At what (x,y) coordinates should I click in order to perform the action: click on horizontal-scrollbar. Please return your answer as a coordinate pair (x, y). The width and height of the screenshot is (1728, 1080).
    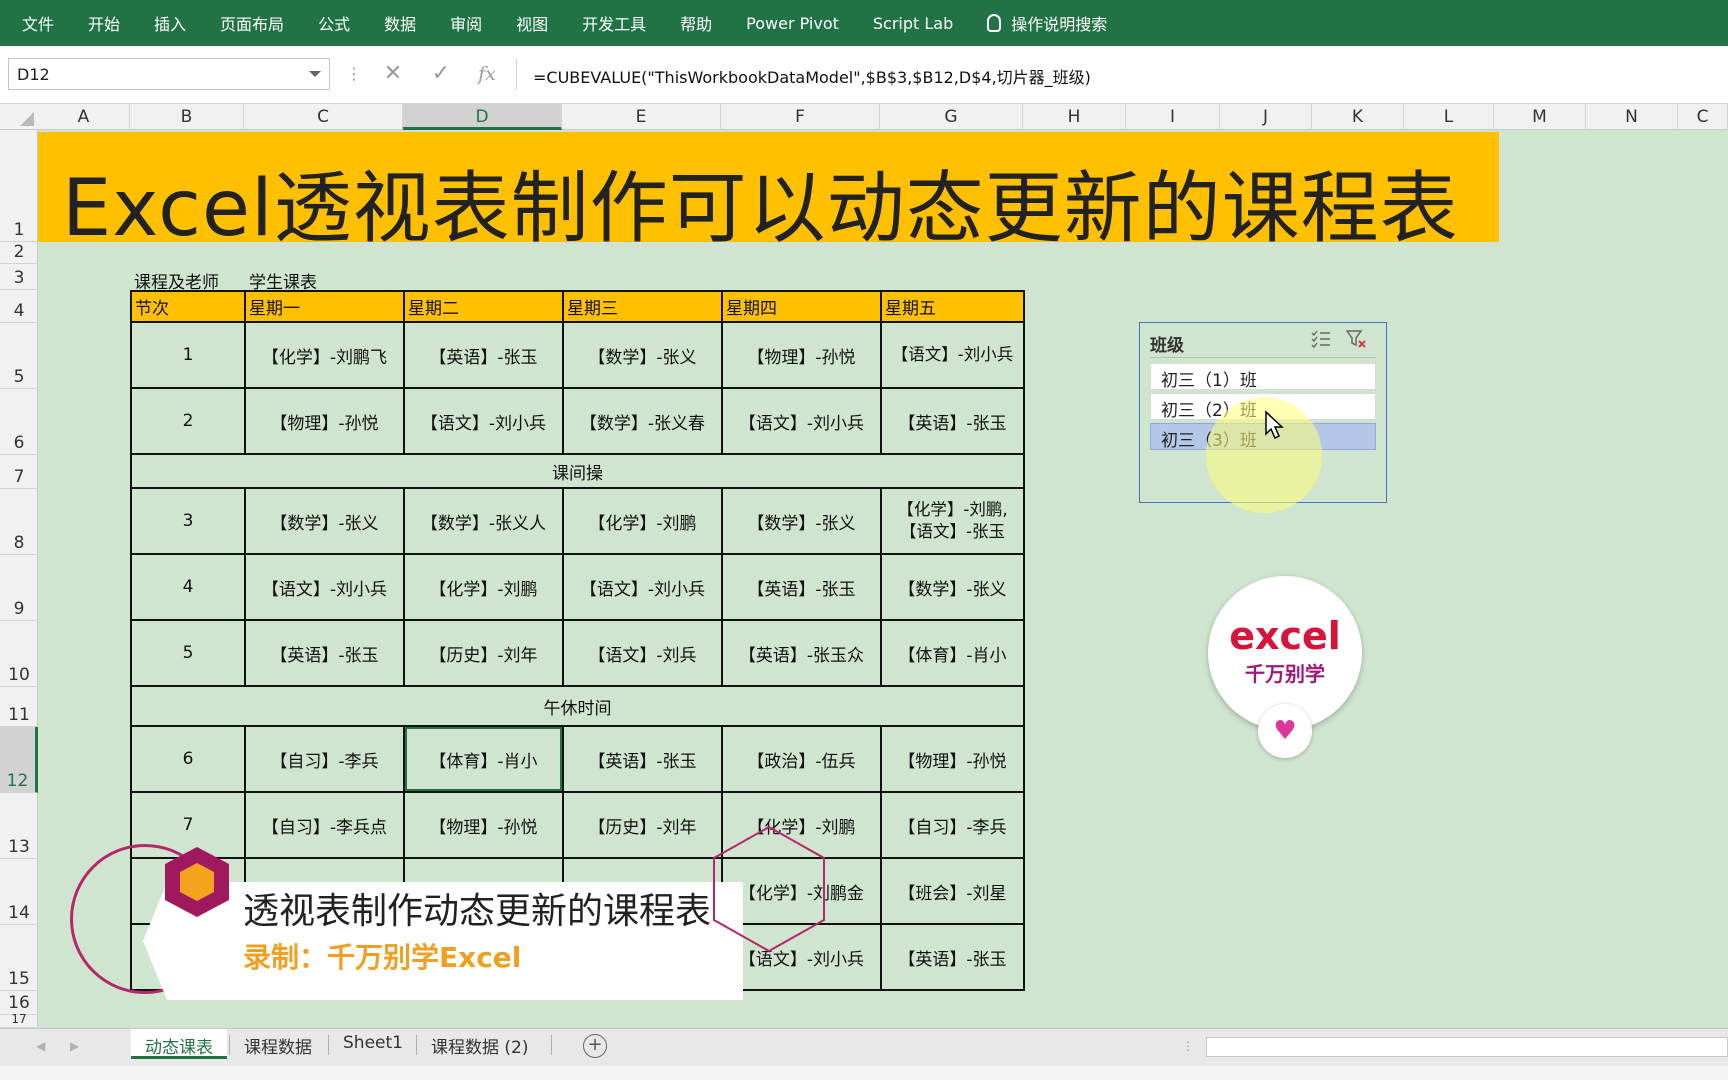
    Looking at the image, I should click on (1467, 1047).